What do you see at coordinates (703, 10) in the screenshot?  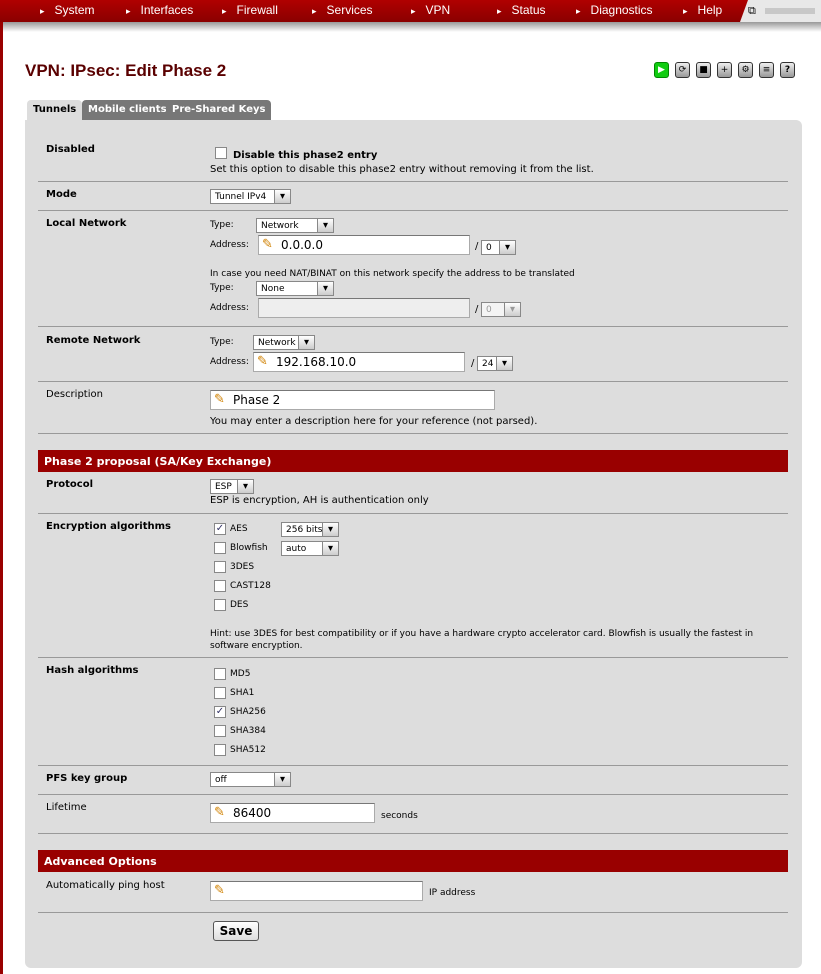 I see `nav-help: Help` at bounding box center [703, 10].